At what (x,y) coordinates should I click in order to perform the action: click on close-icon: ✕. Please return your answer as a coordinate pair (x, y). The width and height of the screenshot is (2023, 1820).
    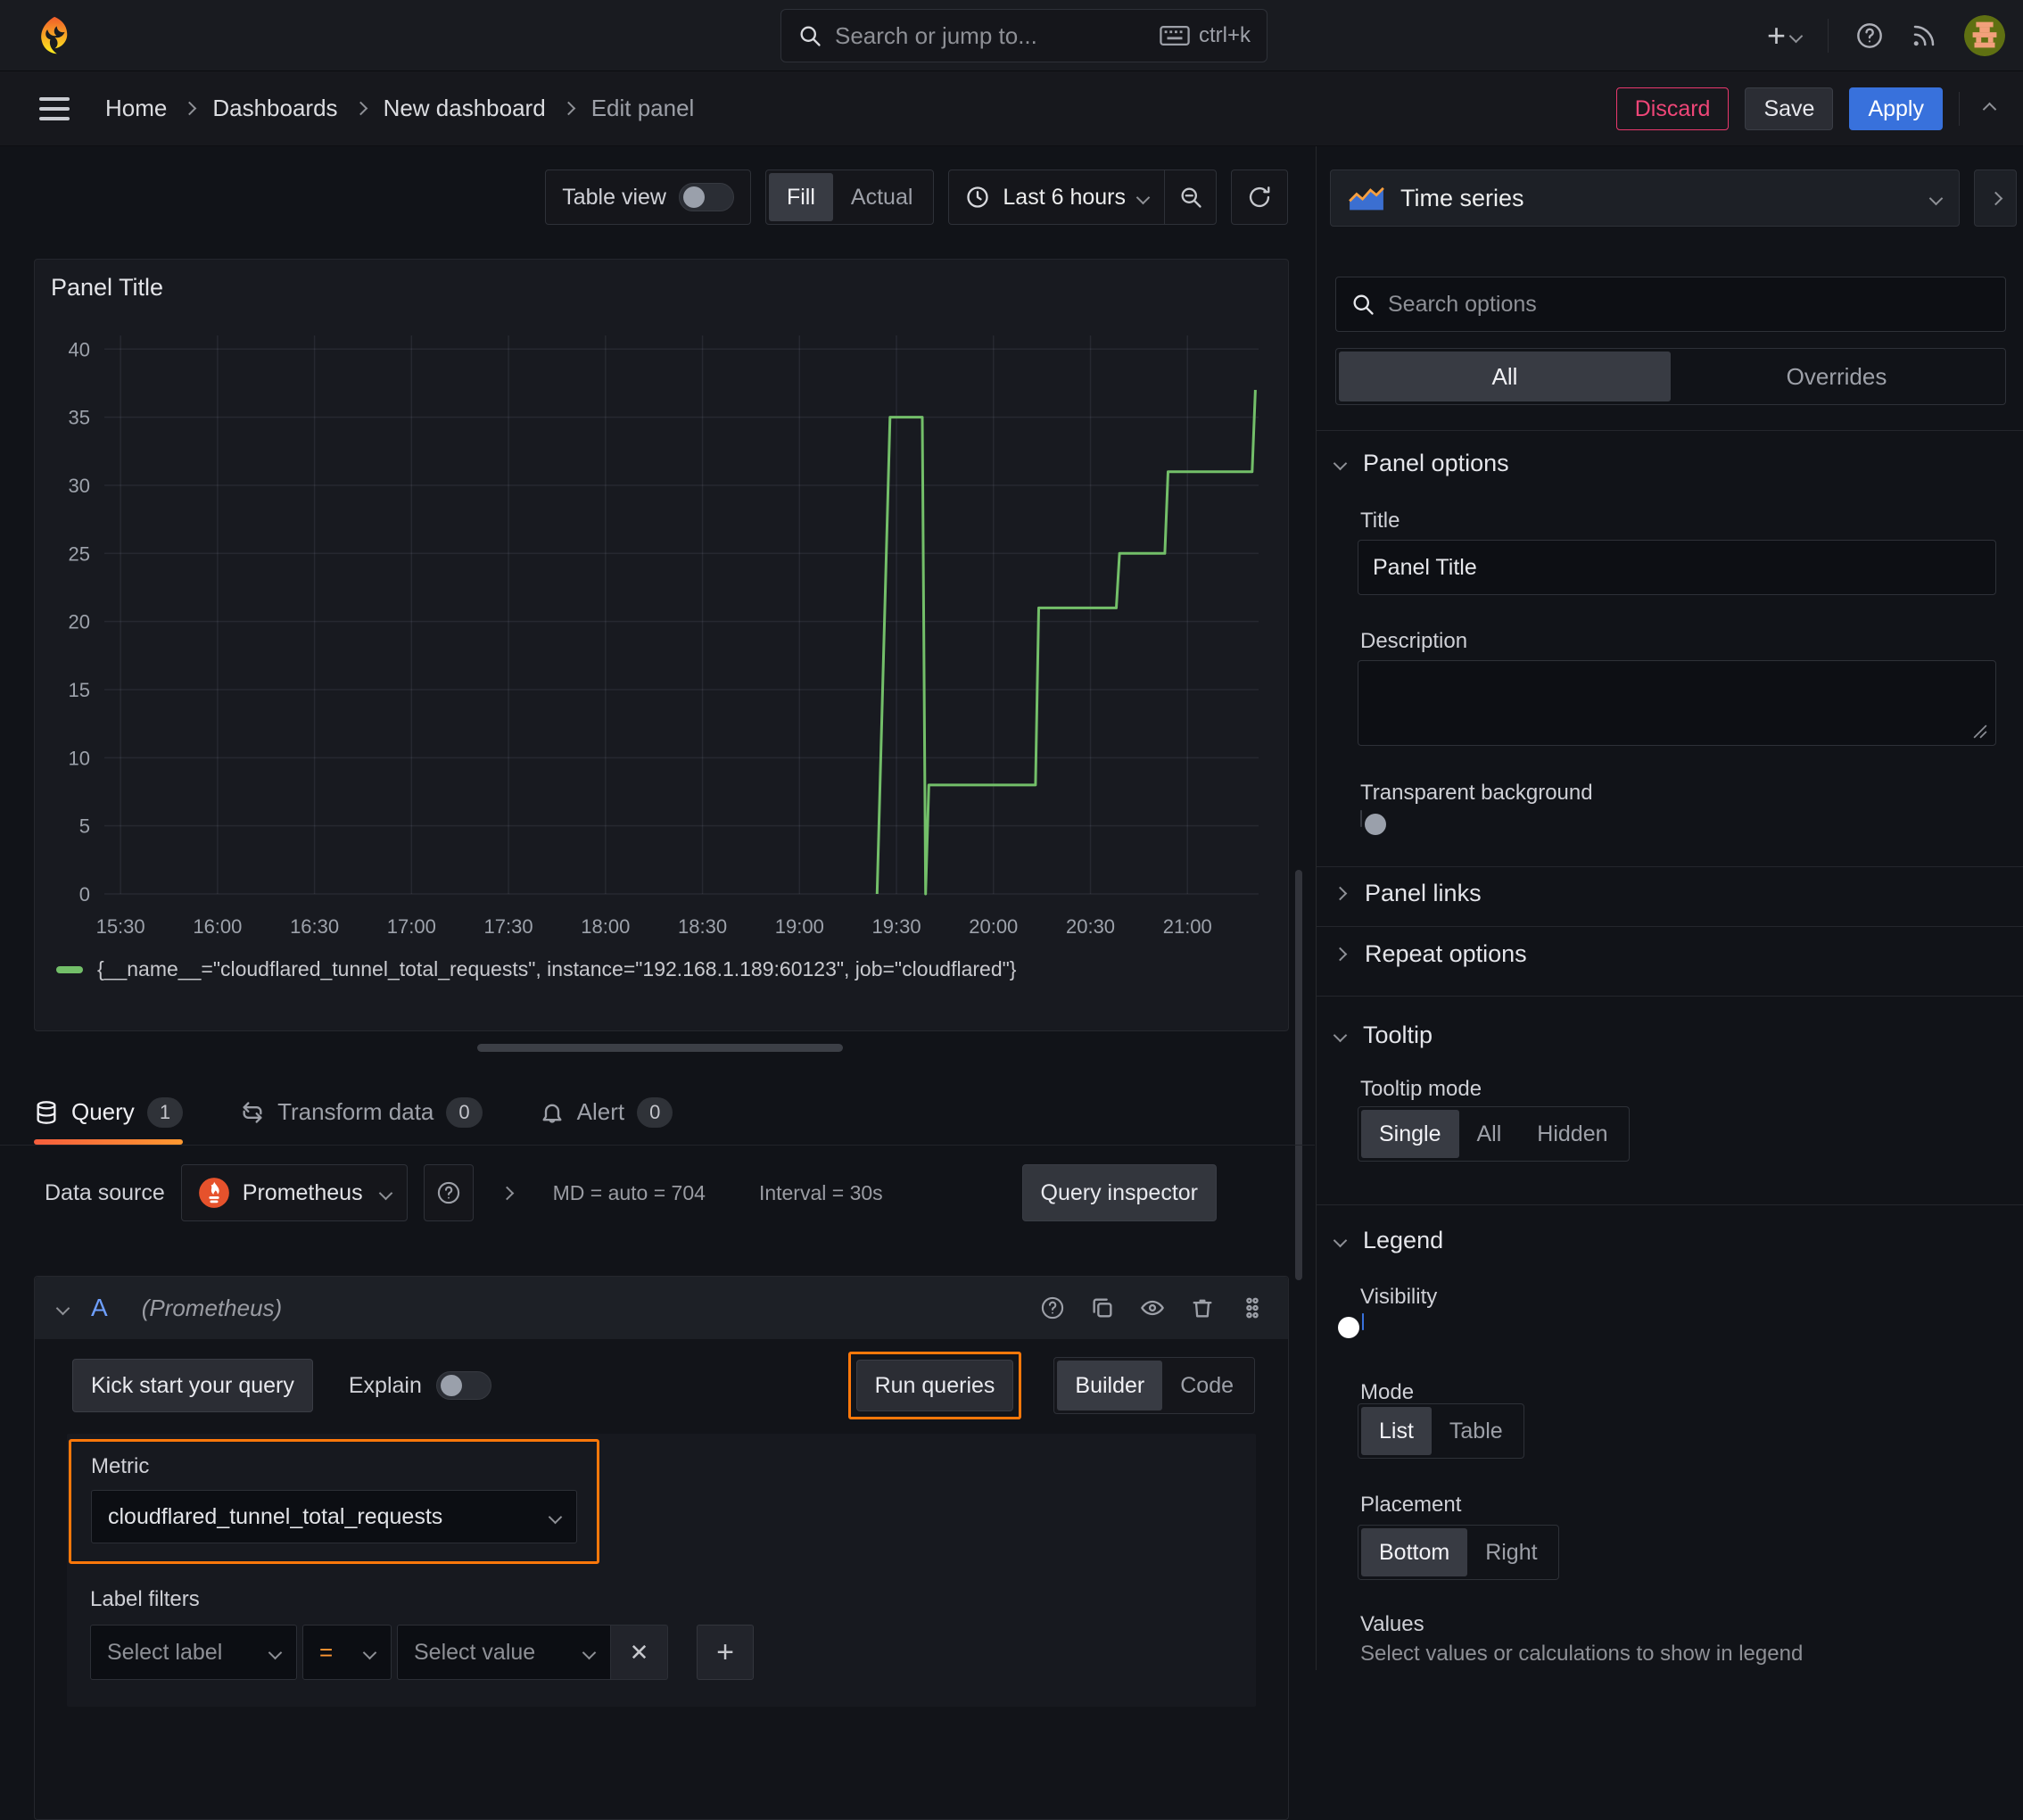
    Looking at the image, I should click on (639, 1652).